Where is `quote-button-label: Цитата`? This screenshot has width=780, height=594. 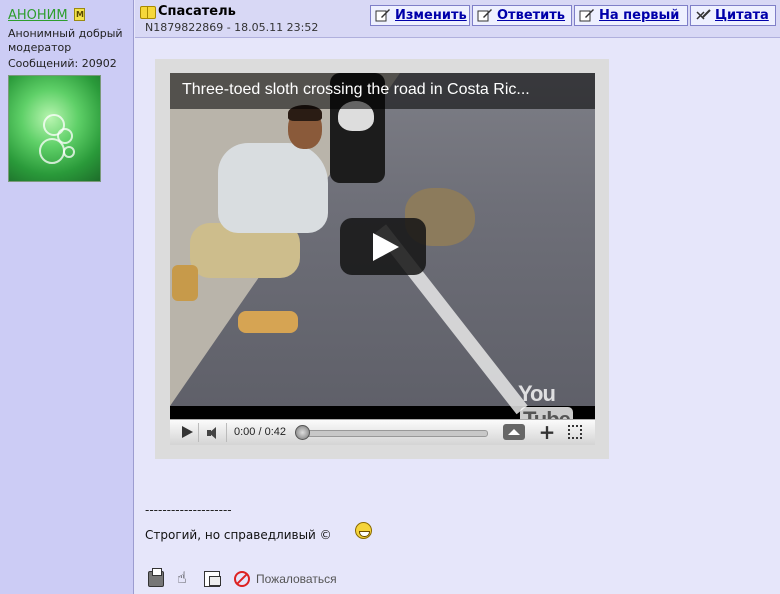
quote-button-label: Цитата is located at coordinates (742, 15).